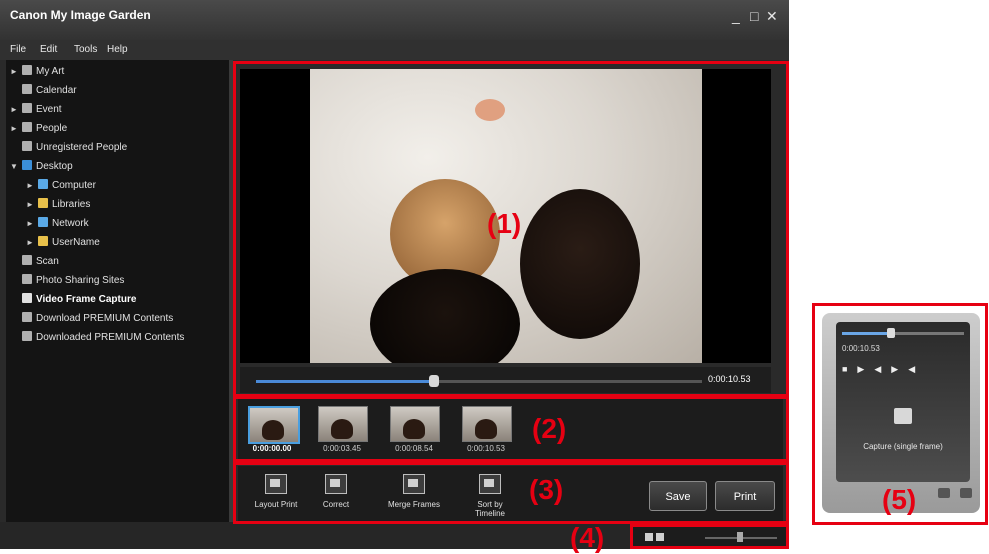 This screenshot has width=989, height=554. Describe the element at coordinates (80, 15) in the screenshot. I see `app-title: Canon My Image Garden` at that location.